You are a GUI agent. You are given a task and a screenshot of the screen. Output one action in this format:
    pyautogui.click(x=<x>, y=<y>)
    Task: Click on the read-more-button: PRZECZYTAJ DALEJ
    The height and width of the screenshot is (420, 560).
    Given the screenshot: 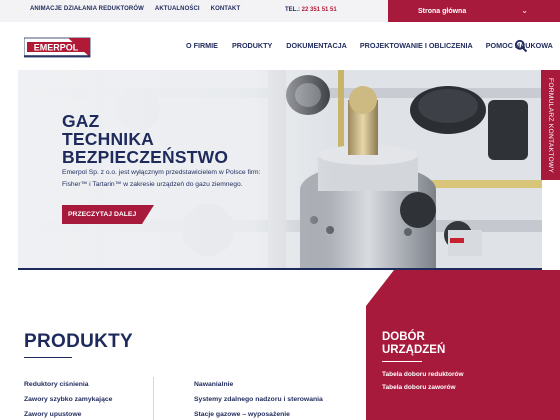 What is the action you would take?
    pyautogui.click(x=108, y=214)
    